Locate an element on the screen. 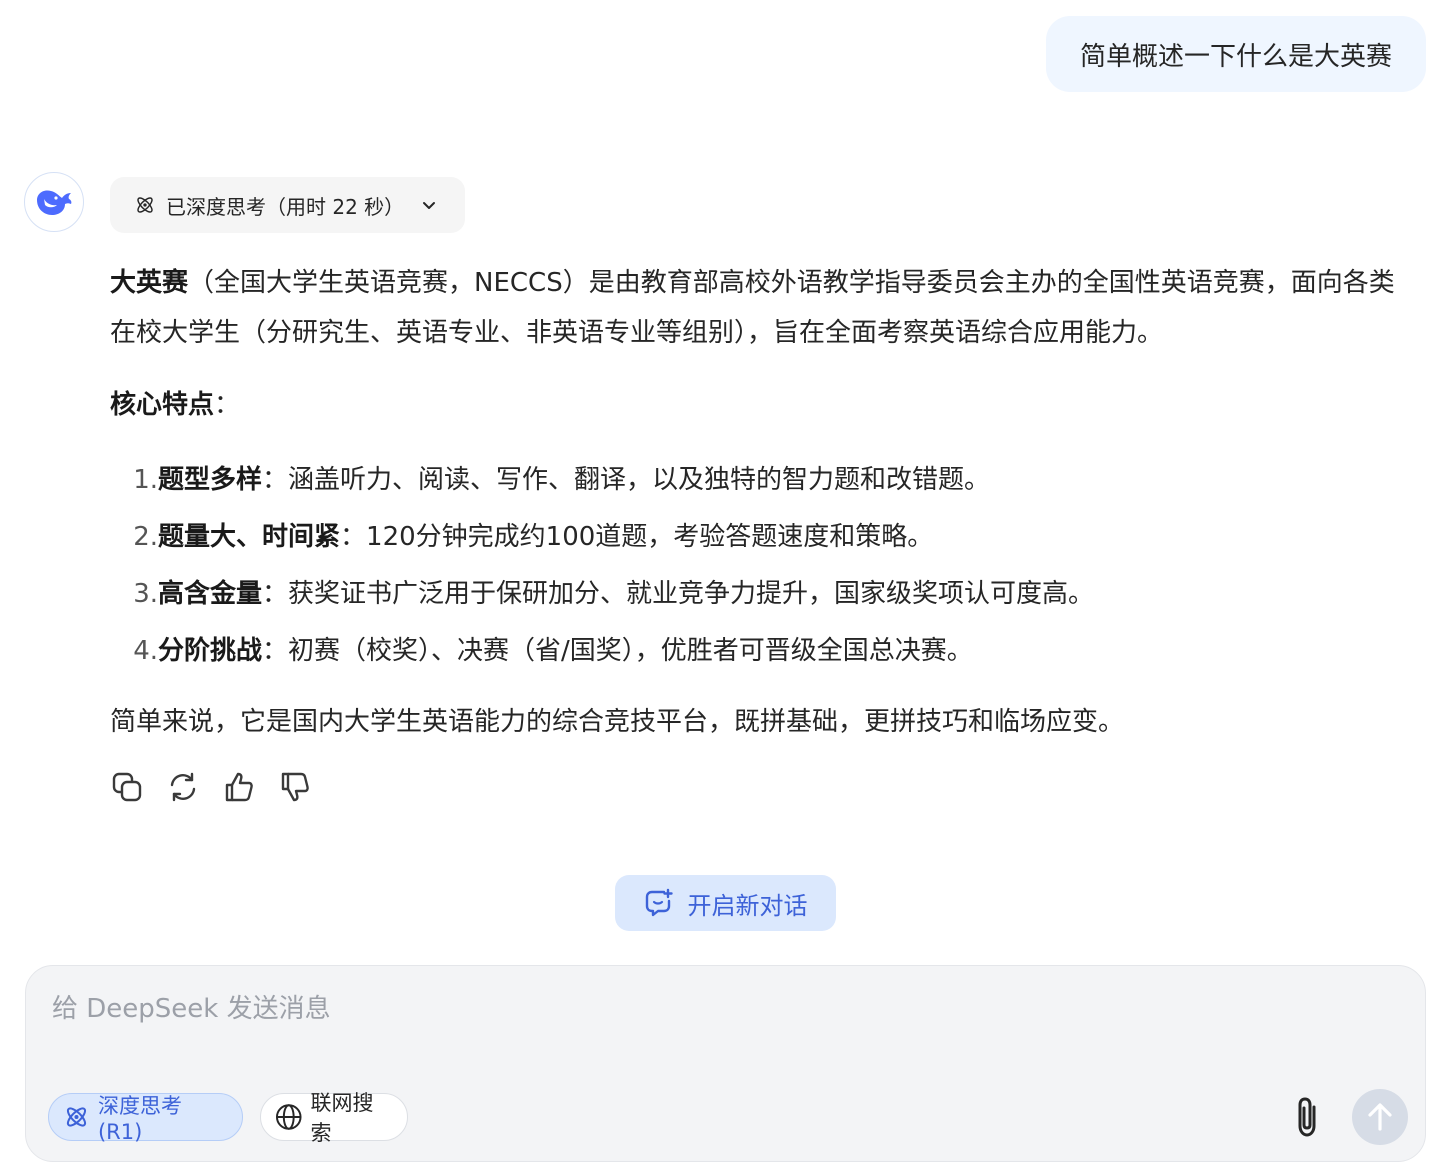  user-message-text: 简单概述一下什么是大英赛 is located at coordinates (1235, 56).